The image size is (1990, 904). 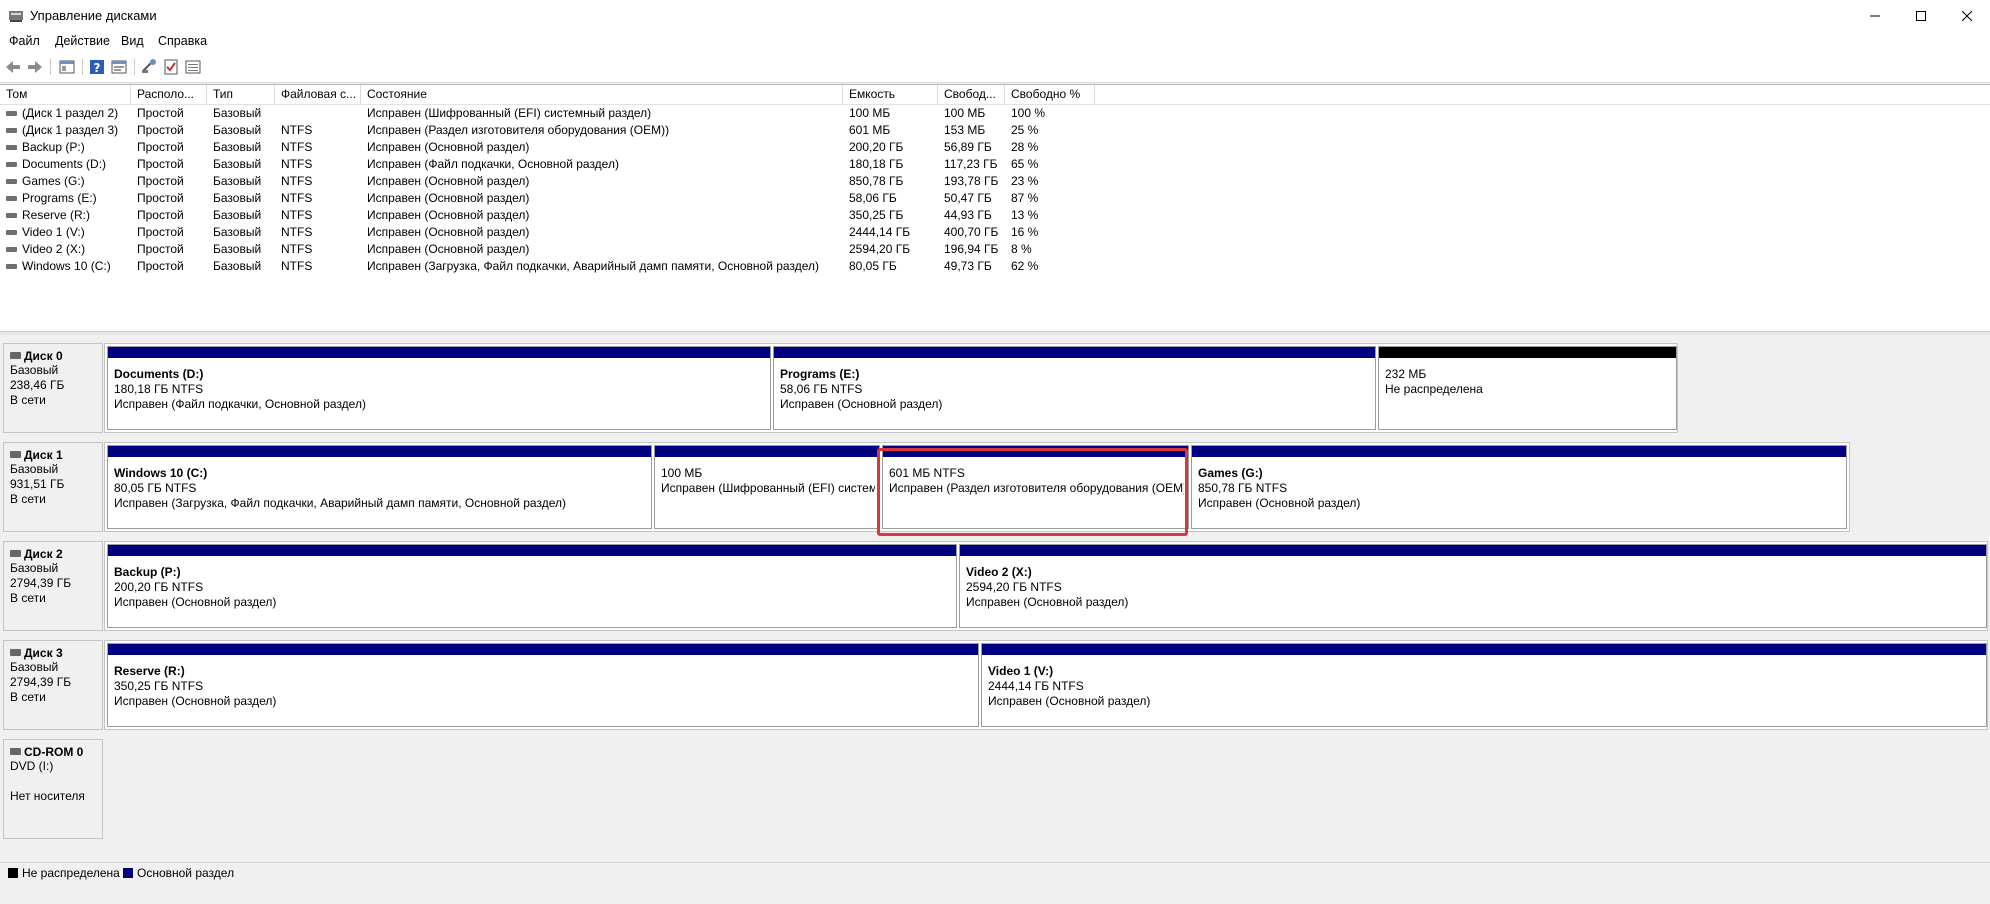 What do you see at coordinates (53, 789) in the screenshot?
I see `disk-label-cdrom: CD-ROM 0 DVD (I:) Нет носителя` at bounding box center [53, 789].